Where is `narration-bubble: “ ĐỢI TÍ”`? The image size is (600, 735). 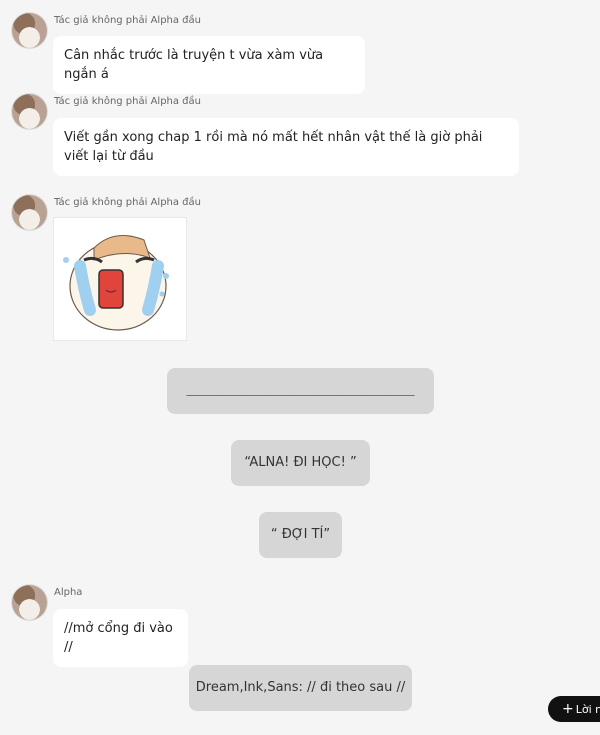
narration-bubble: “ ĐỢI TÍ” is located at coordinates (300, 535).